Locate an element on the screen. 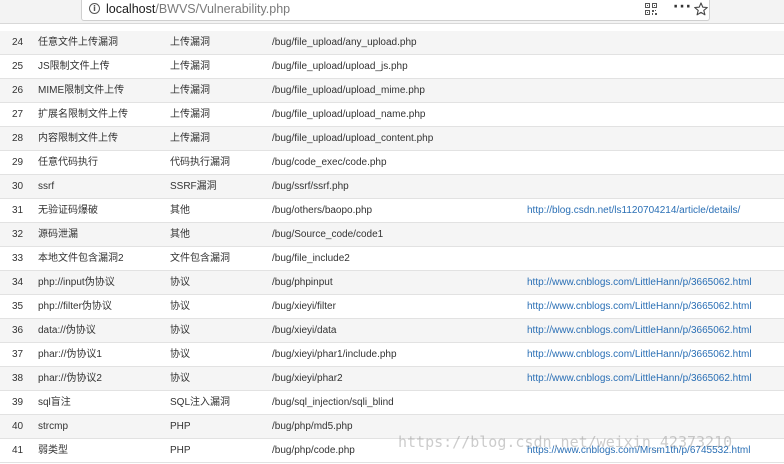  row-path: /bug/file_upload/upload_mime.php is located at coordinates (348, 90).